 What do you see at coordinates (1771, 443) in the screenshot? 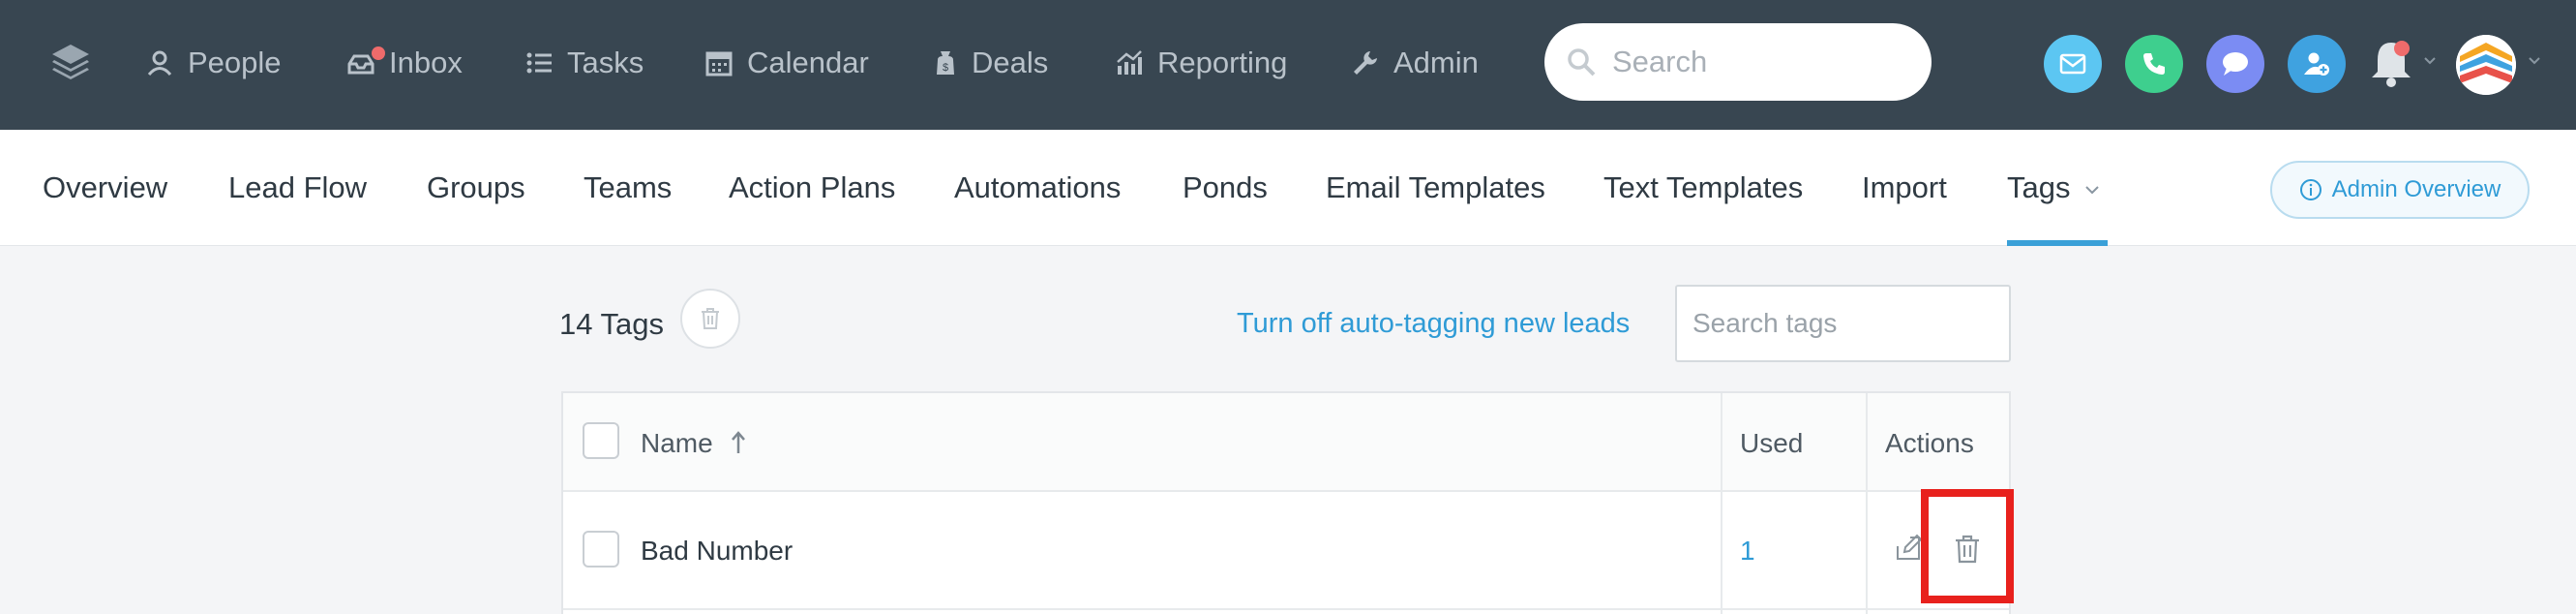
I see `column-used-header: Used` at bounding box center [1771, 443].